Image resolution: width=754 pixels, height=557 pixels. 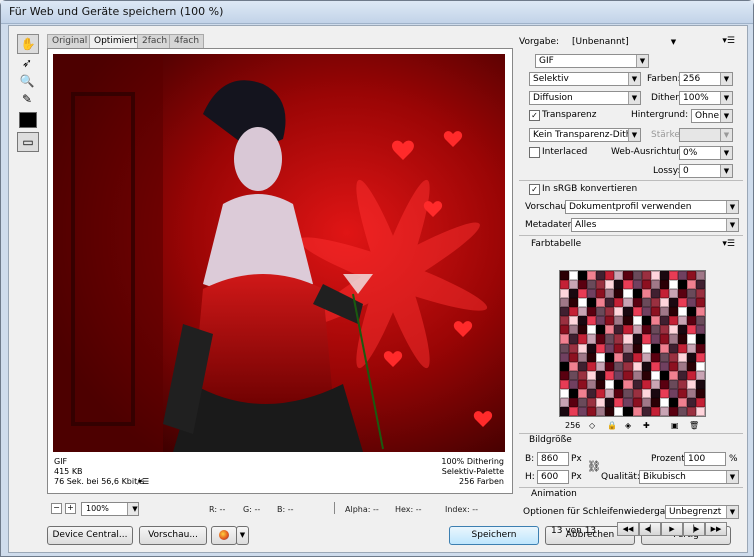 I want to click on tab-optimized: Optimiert, so click(x=115, y=41).